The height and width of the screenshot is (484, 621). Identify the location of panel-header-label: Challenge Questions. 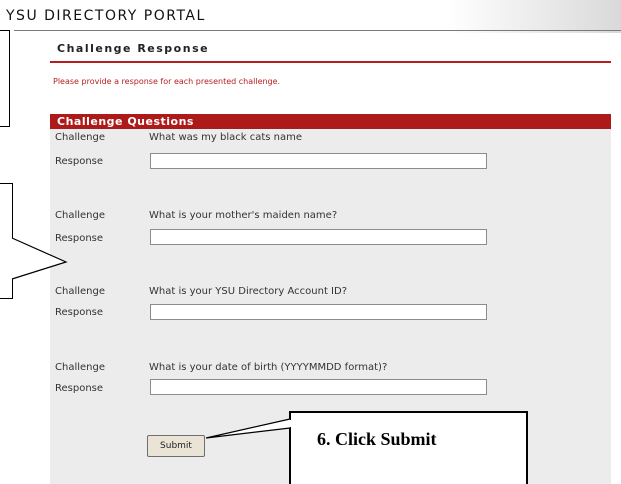
(125, 121).